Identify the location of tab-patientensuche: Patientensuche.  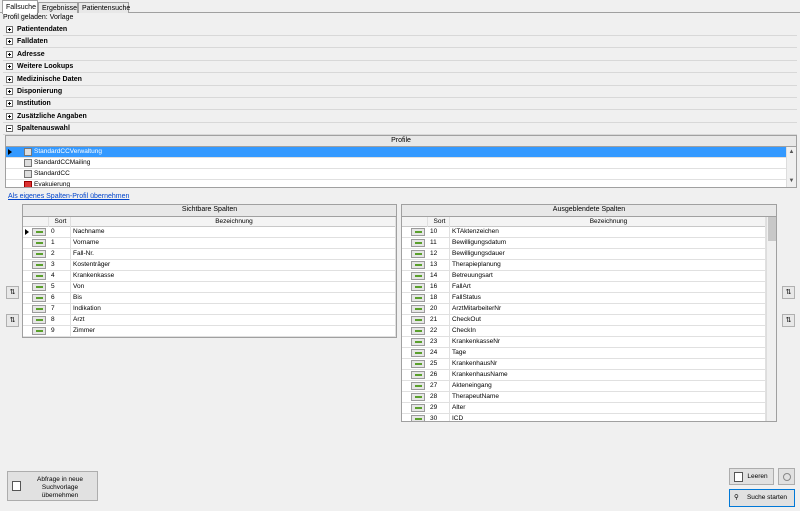
(104, 7).